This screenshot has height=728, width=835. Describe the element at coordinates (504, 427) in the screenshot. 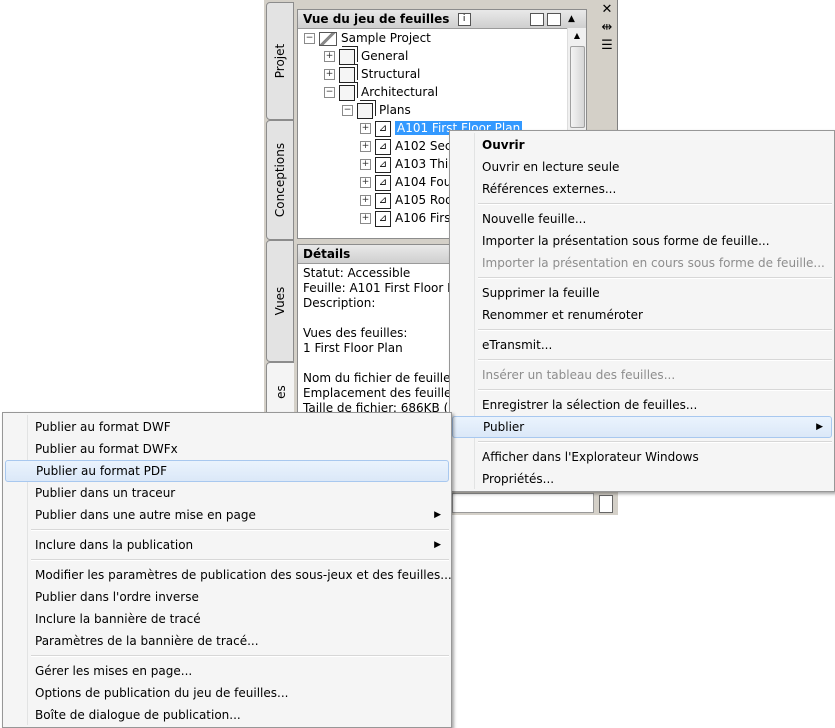

I see `menu-item-label: Publier` at that location.